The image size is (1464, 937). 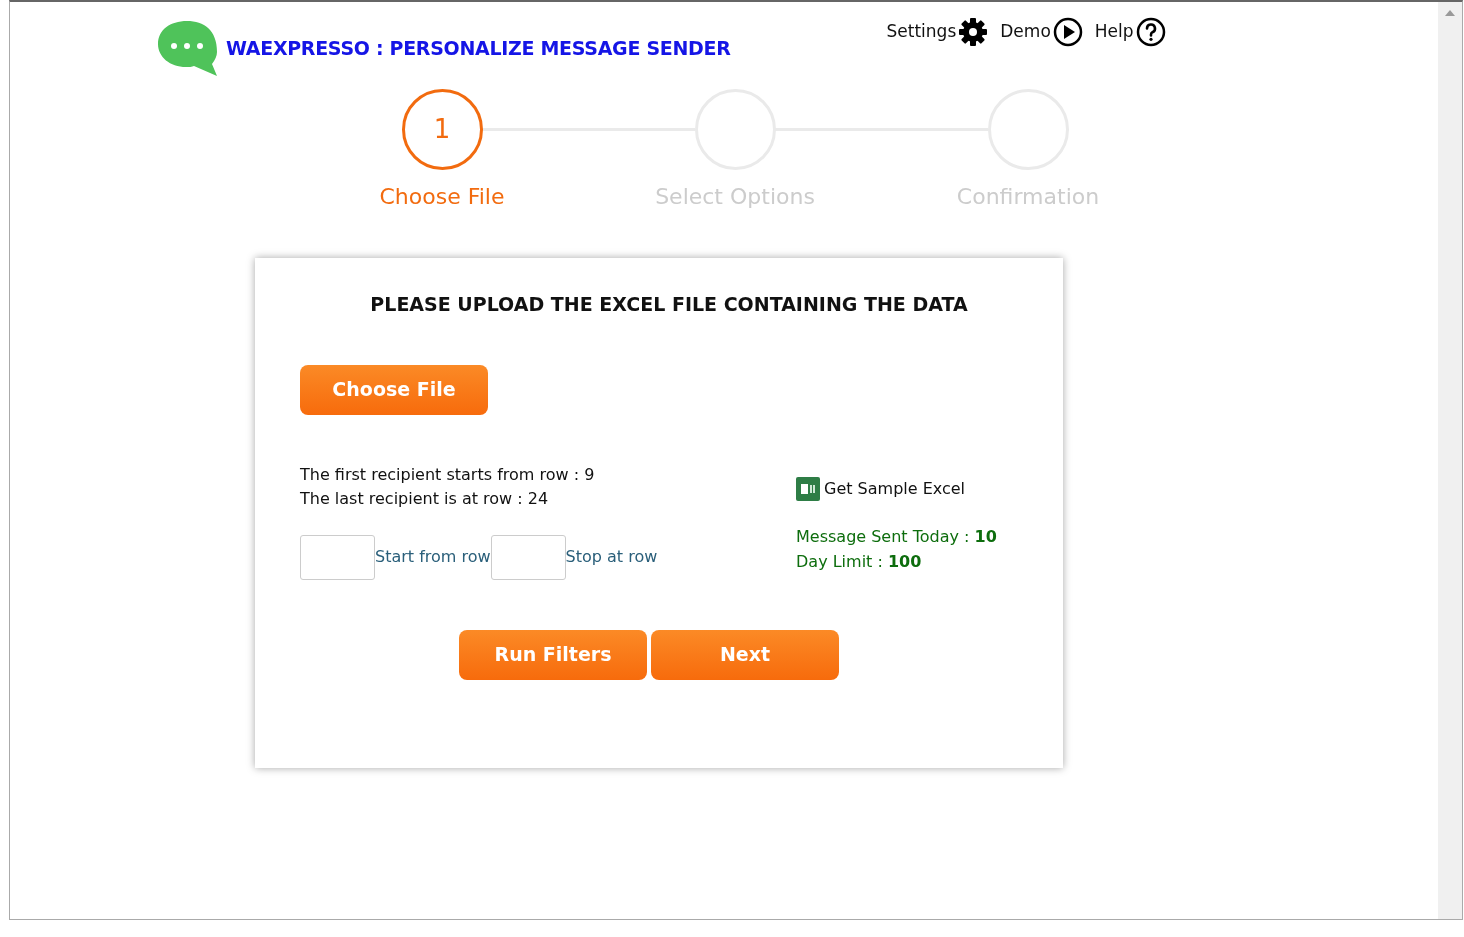 What do you see at coordinates (425, 498) in the screenshot?
I see `info-text: The last recipient is at row : 24` at bounding box center [425, 498].